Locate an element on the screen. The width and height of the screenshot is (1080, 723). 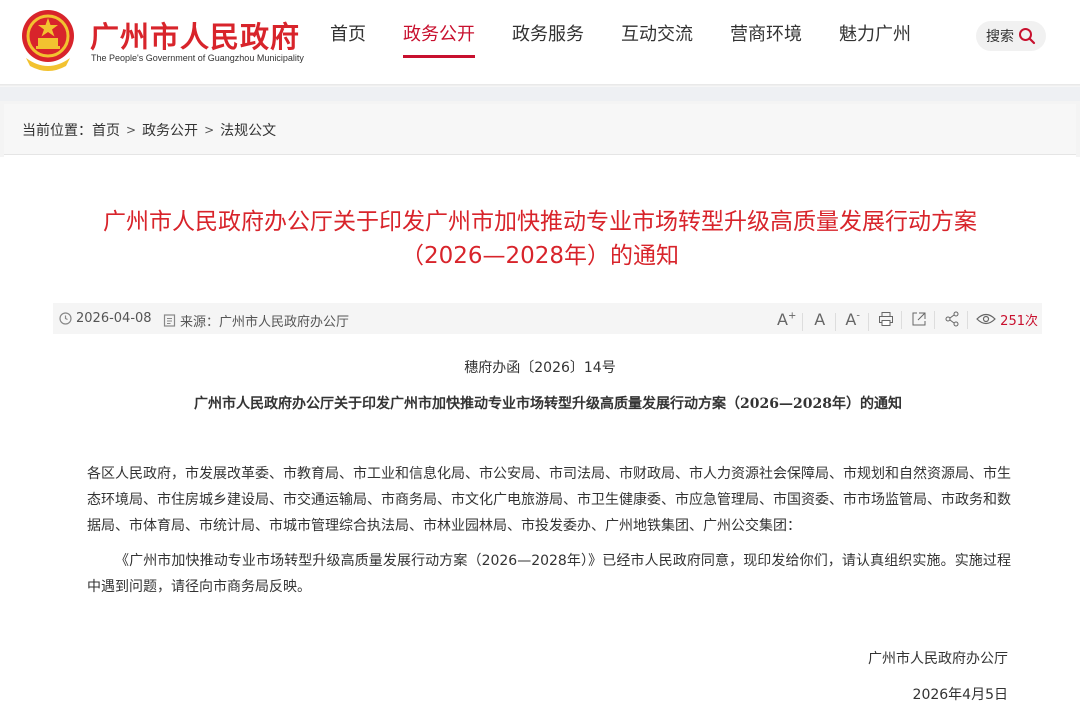
national-emblem-icon is located at coordinates (48, 40).